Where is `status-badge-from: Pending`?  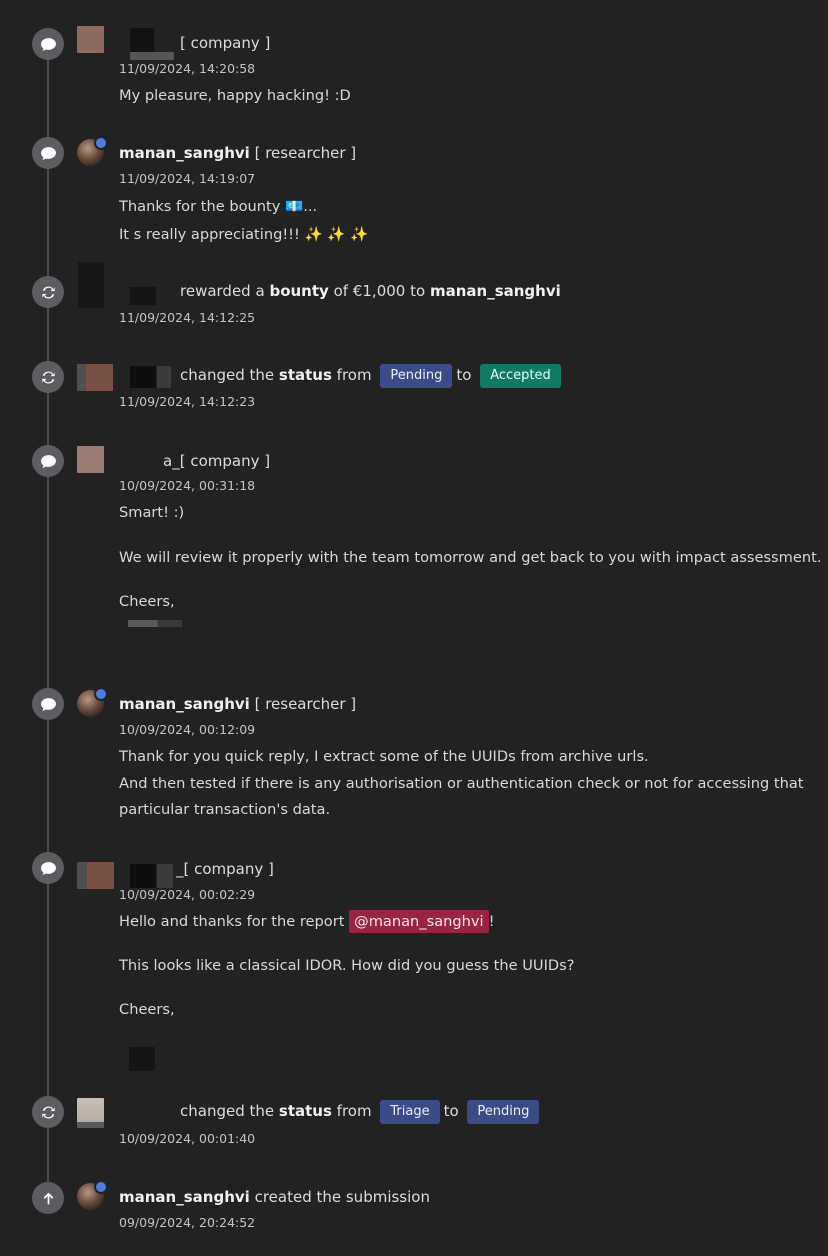 status-badge-from: Pending is located at coordinates (416, 376).